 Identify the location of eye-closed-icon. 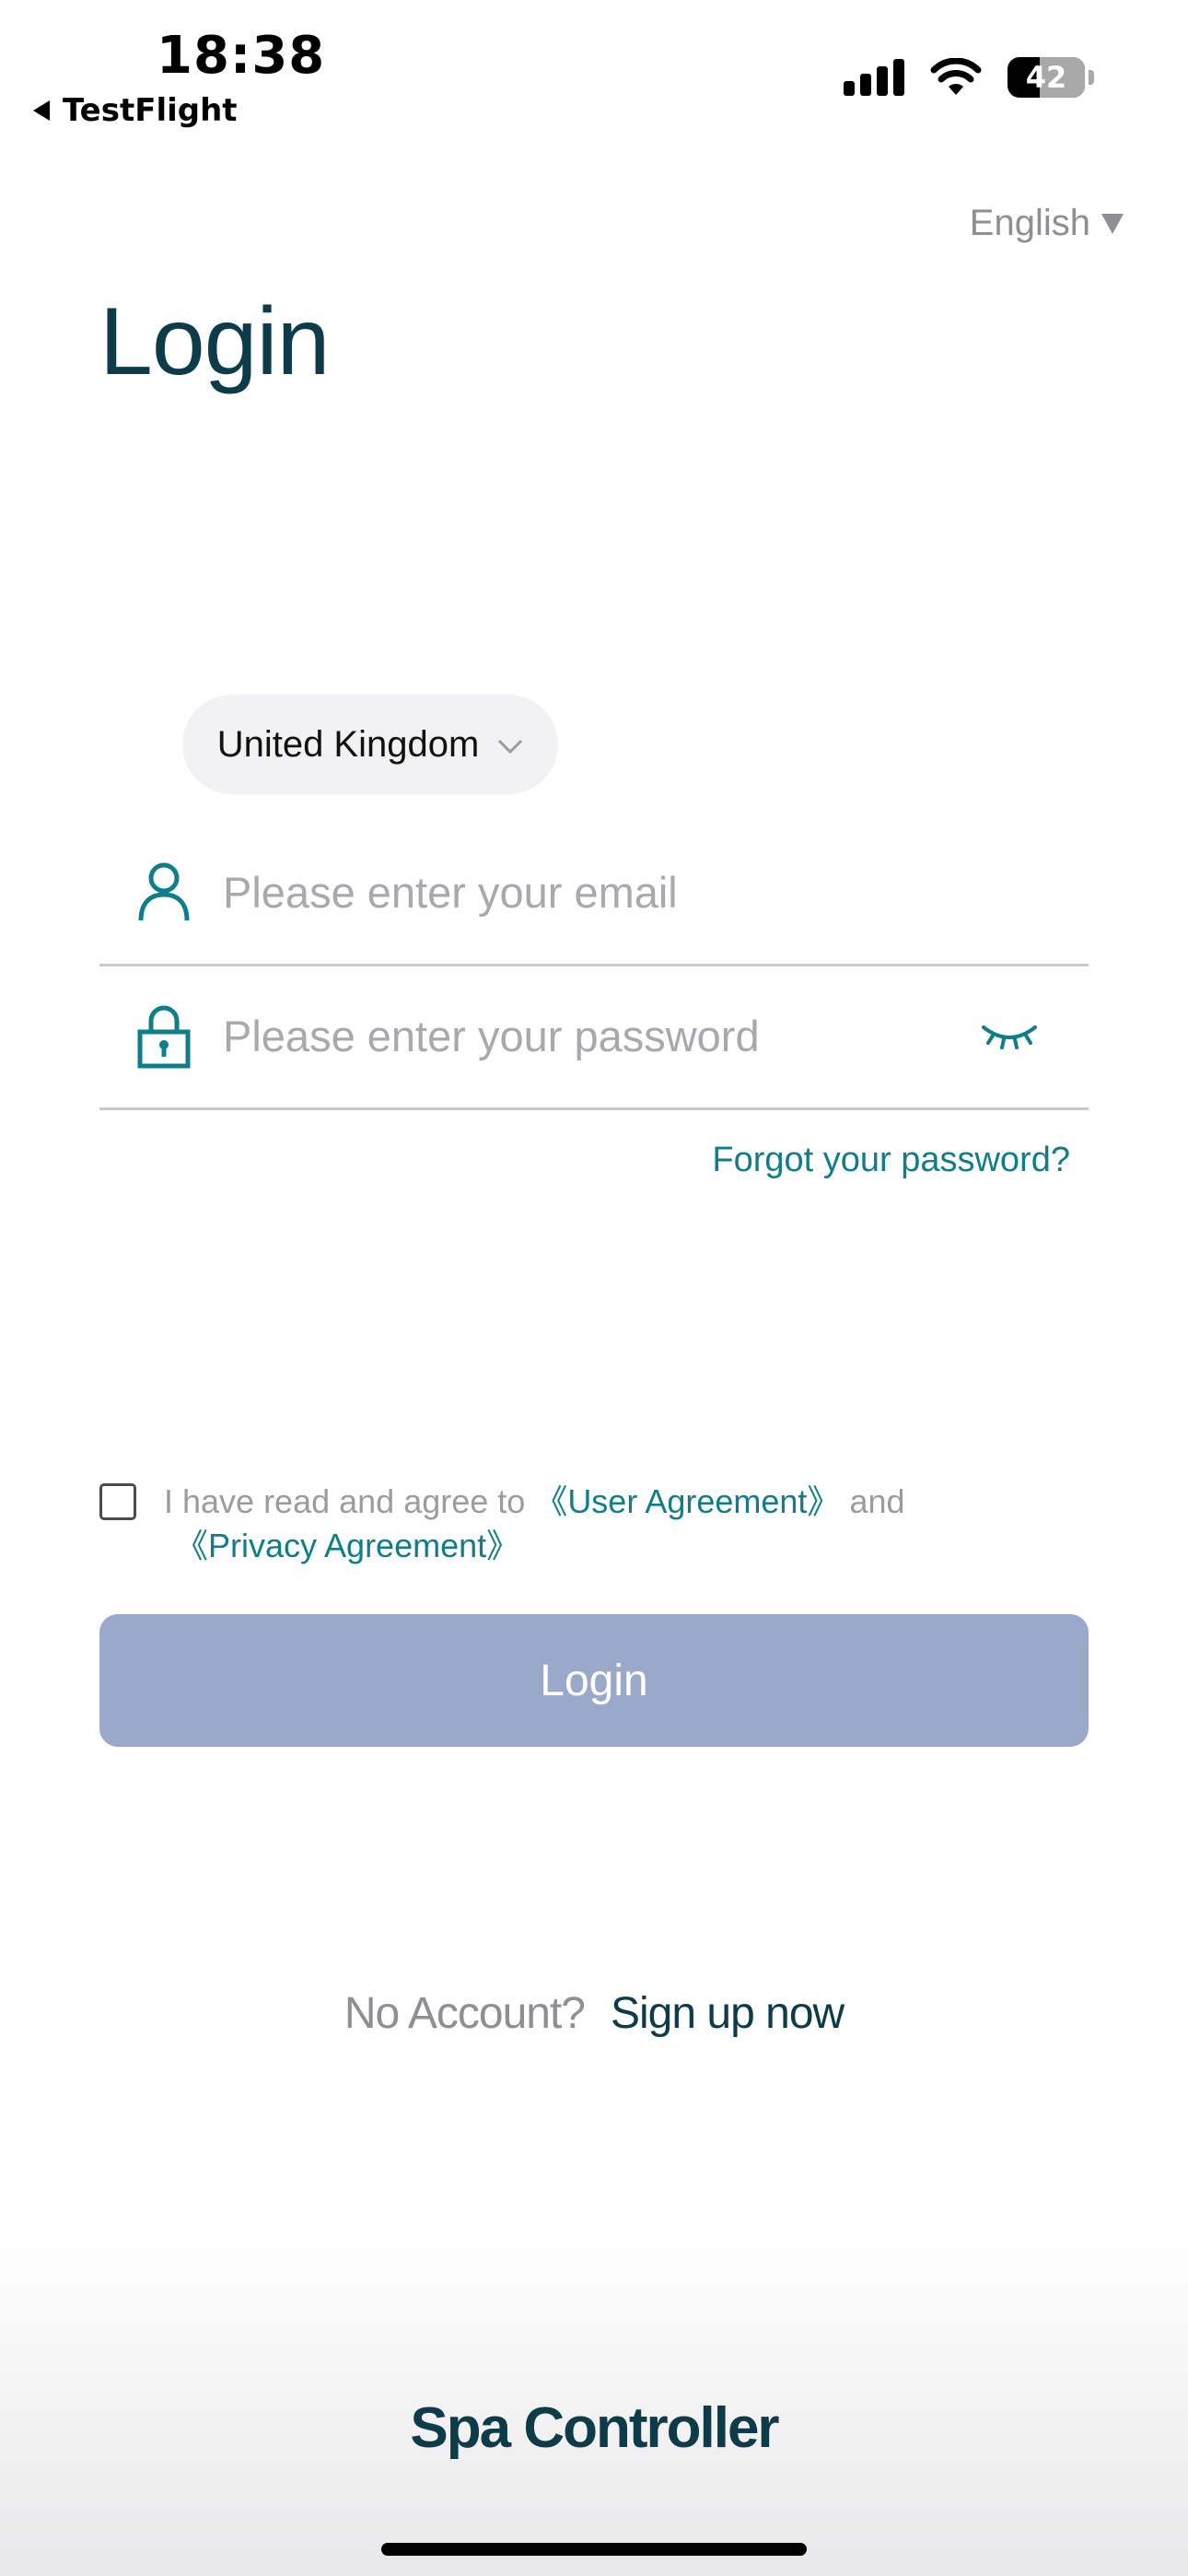
(1010, 1035).